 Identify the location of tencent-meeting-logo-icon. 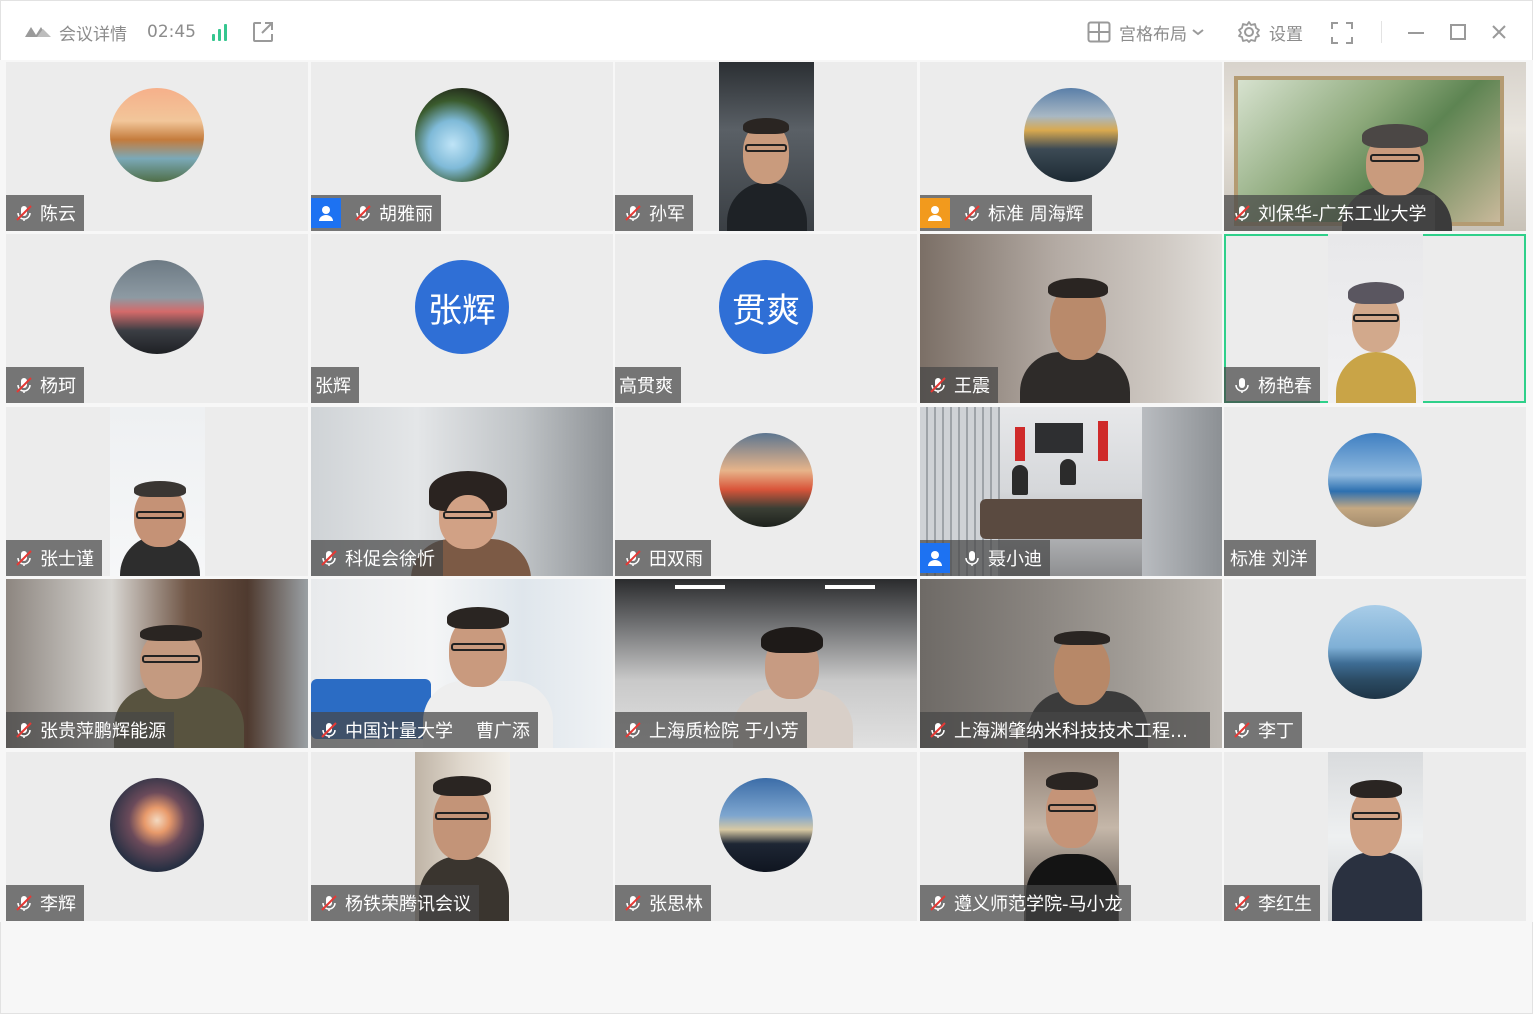
(38, 32).